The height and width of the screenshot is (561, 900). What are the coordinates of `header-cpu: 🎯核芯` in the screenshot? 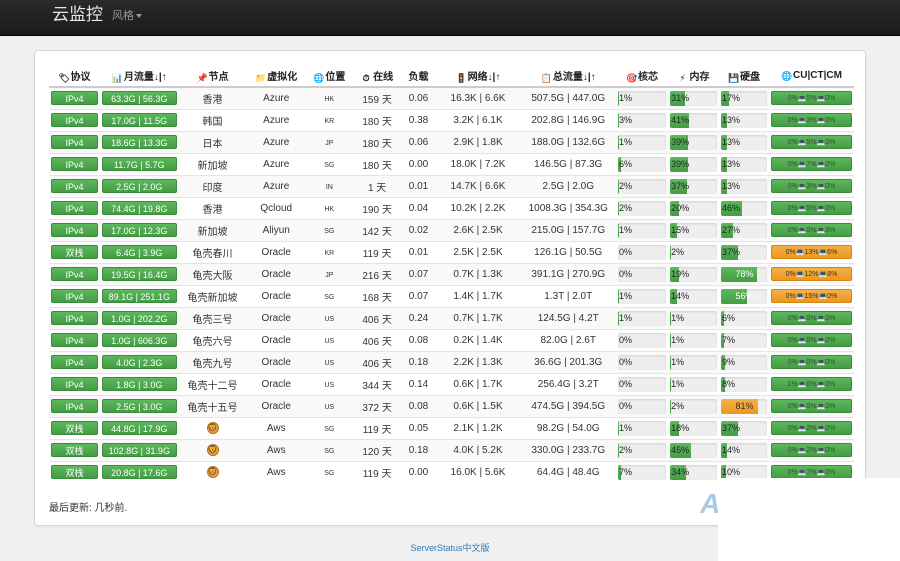 It's located at (642, 76).